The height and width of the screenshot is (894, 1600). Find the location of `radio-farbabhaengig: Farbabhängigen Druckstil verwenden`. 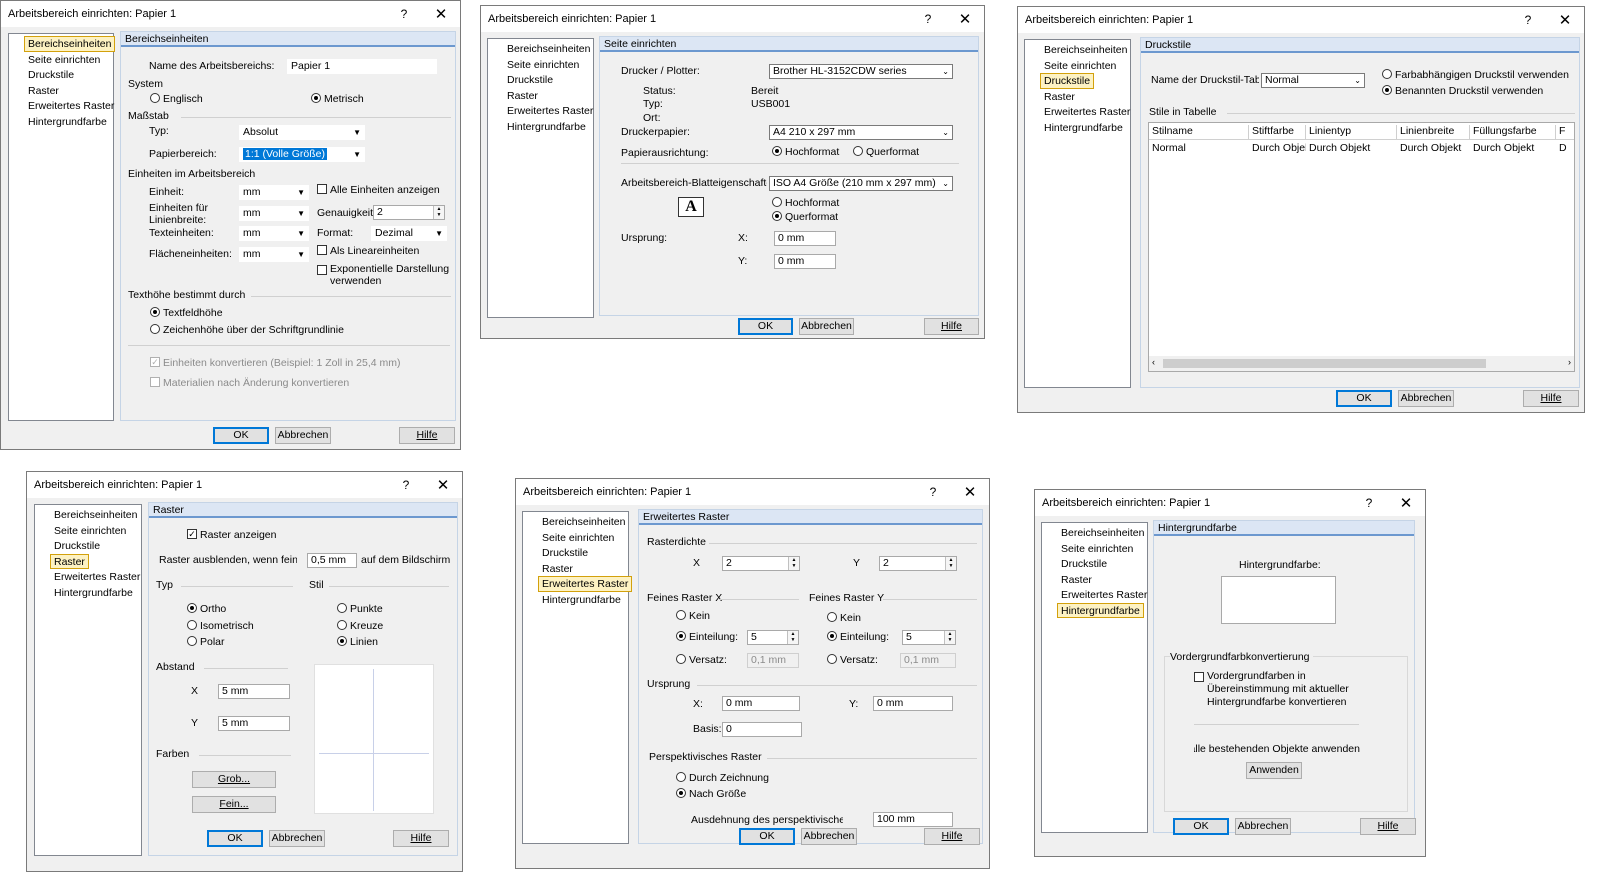

radio-farbabhaengig: Farbabhängigen Druckstil verwenden is located at coordinates (1479, 75).